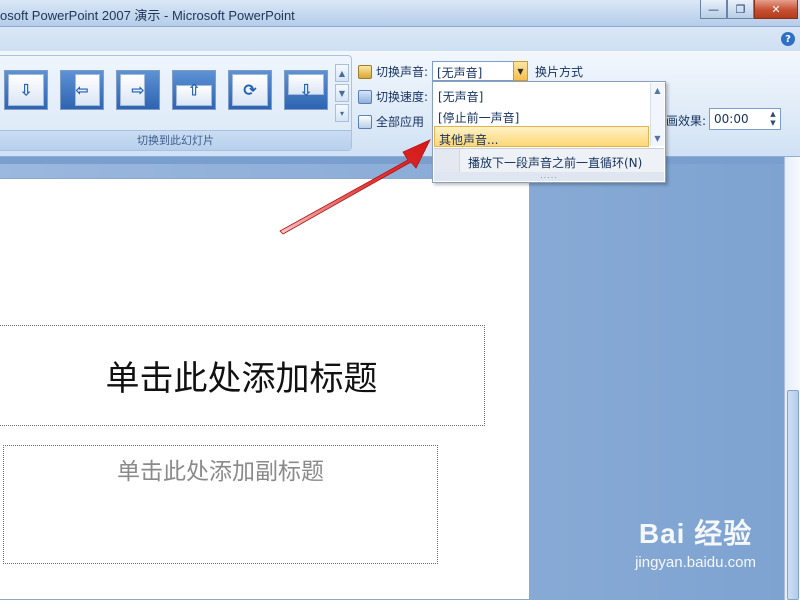 Image resolution: width=800 pixels, height=600 pixels. I want to click on title-placeholder: 单击此处添加标题, so click(242, 375).